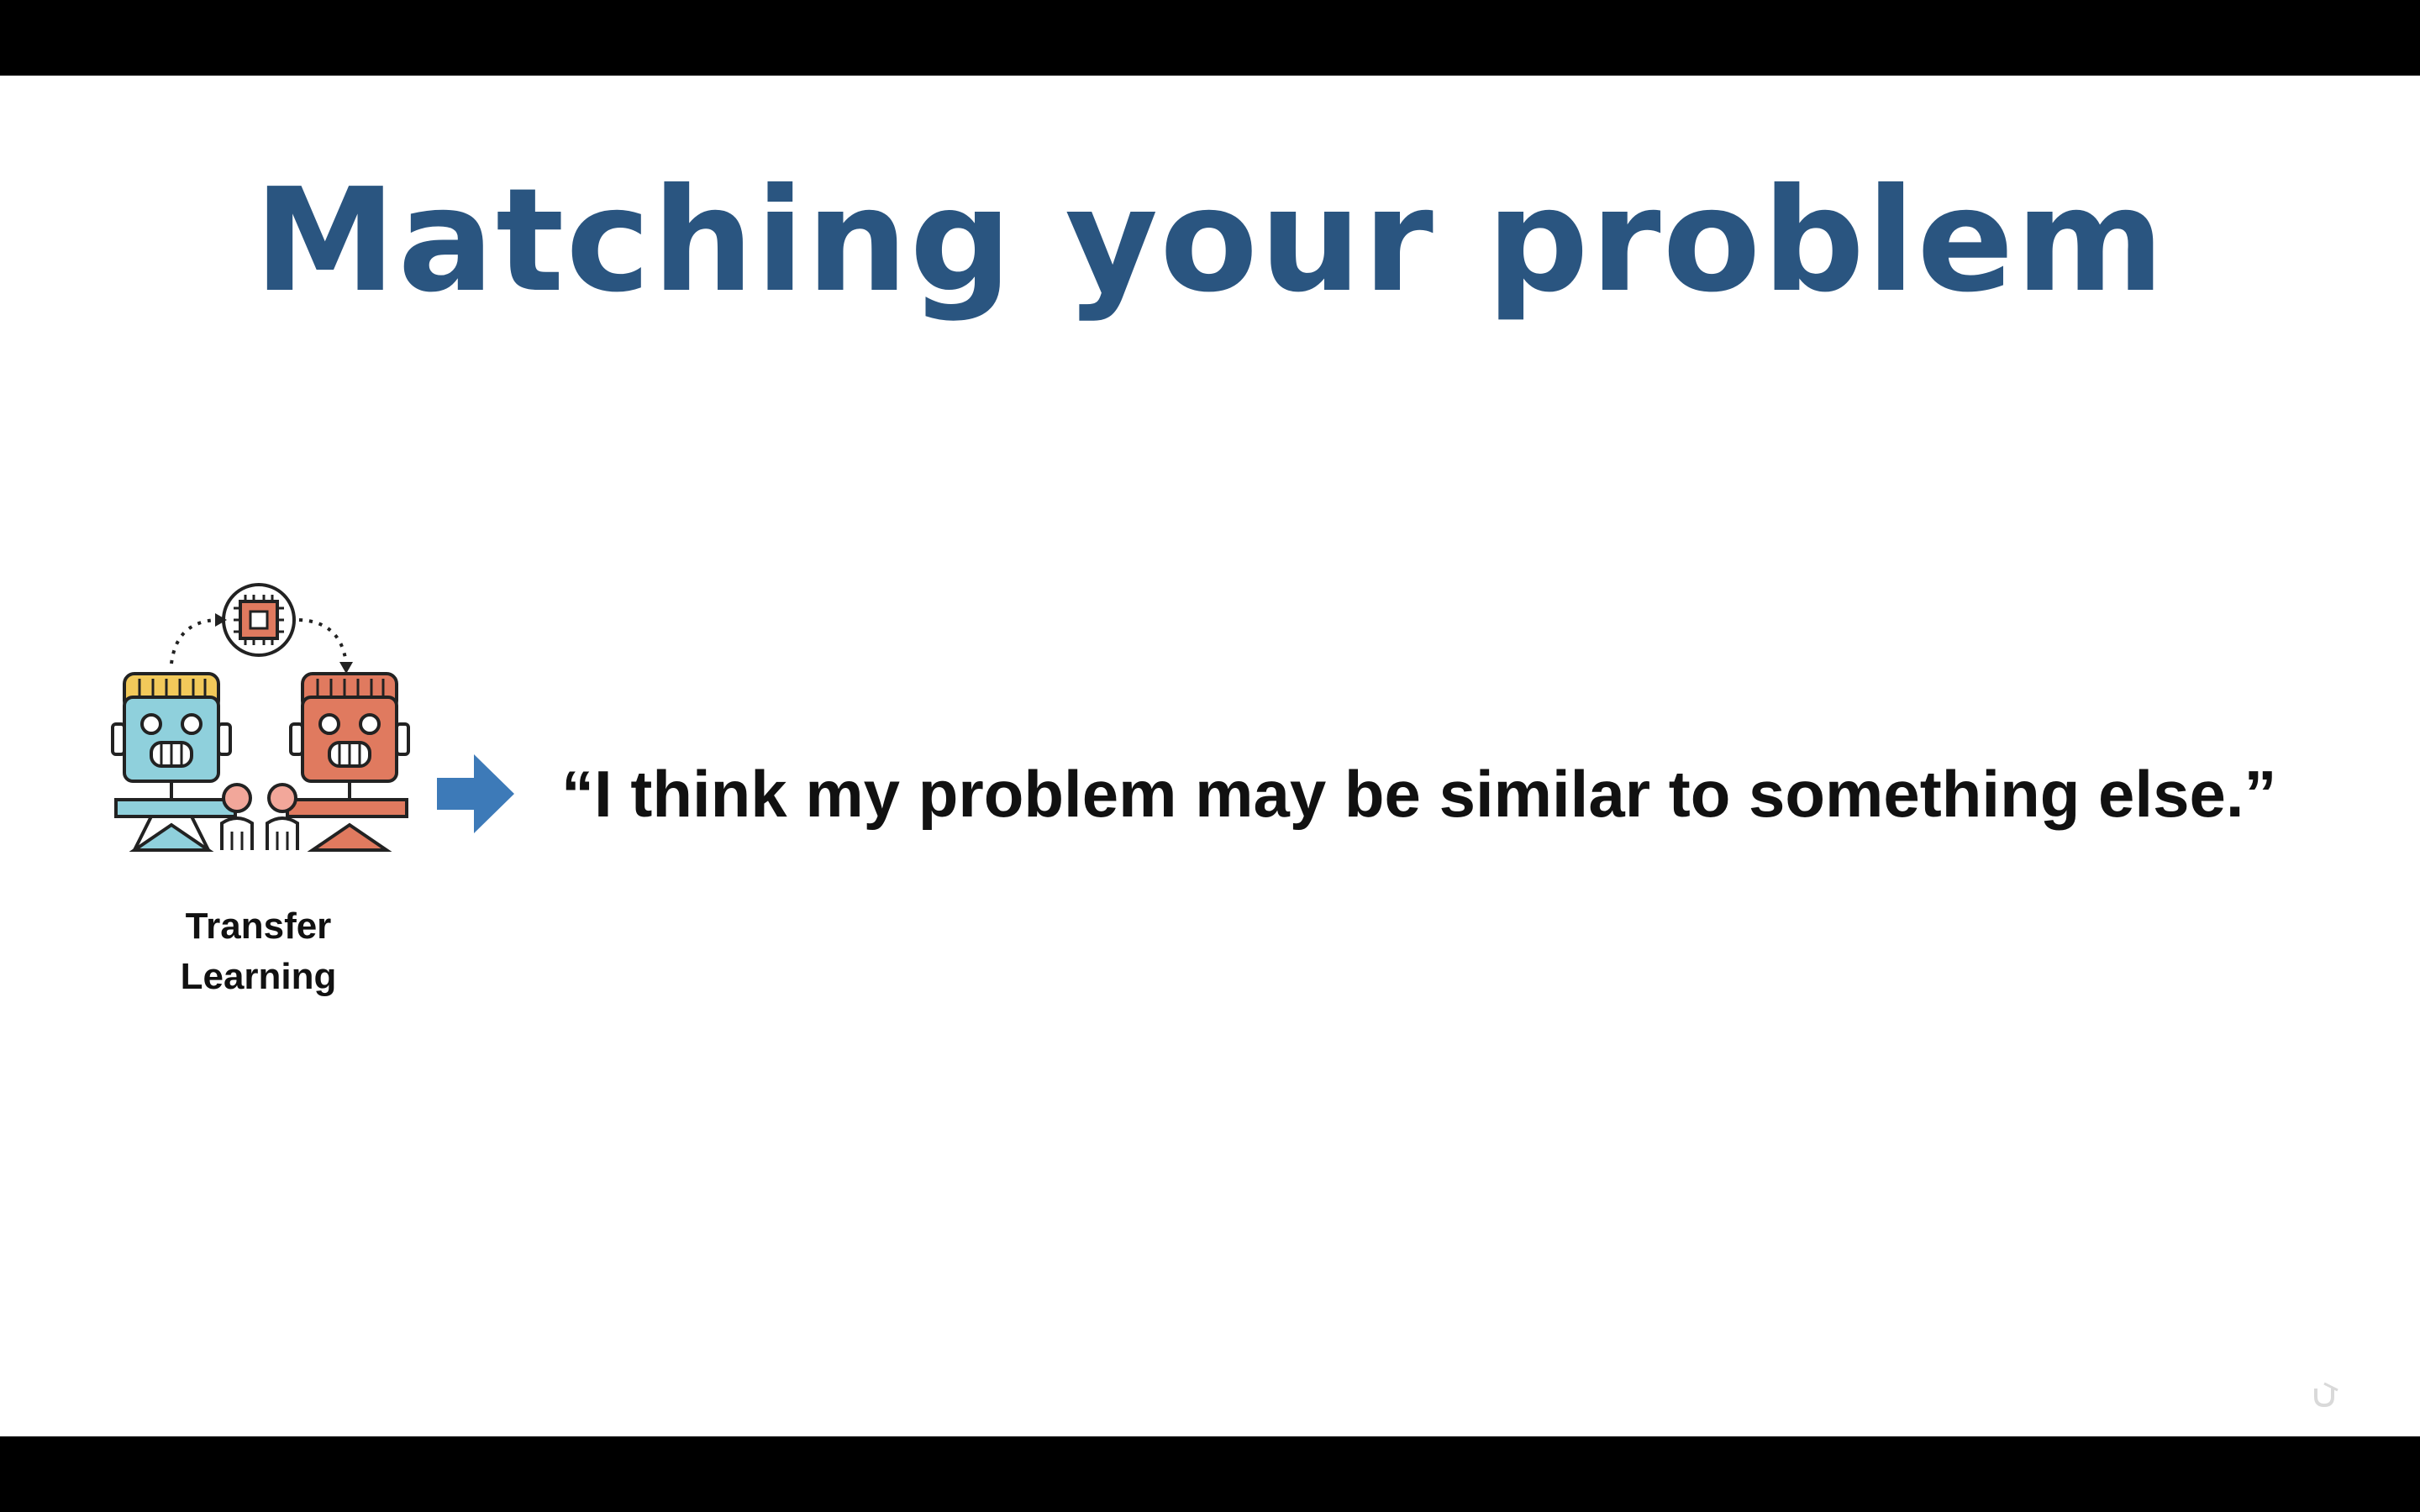 This screenshot has width=2420, height=1512. Describe the element at coordinates (258, 951) in the screenshot. I see `illustration-caption: Transfer Learning` at that location.